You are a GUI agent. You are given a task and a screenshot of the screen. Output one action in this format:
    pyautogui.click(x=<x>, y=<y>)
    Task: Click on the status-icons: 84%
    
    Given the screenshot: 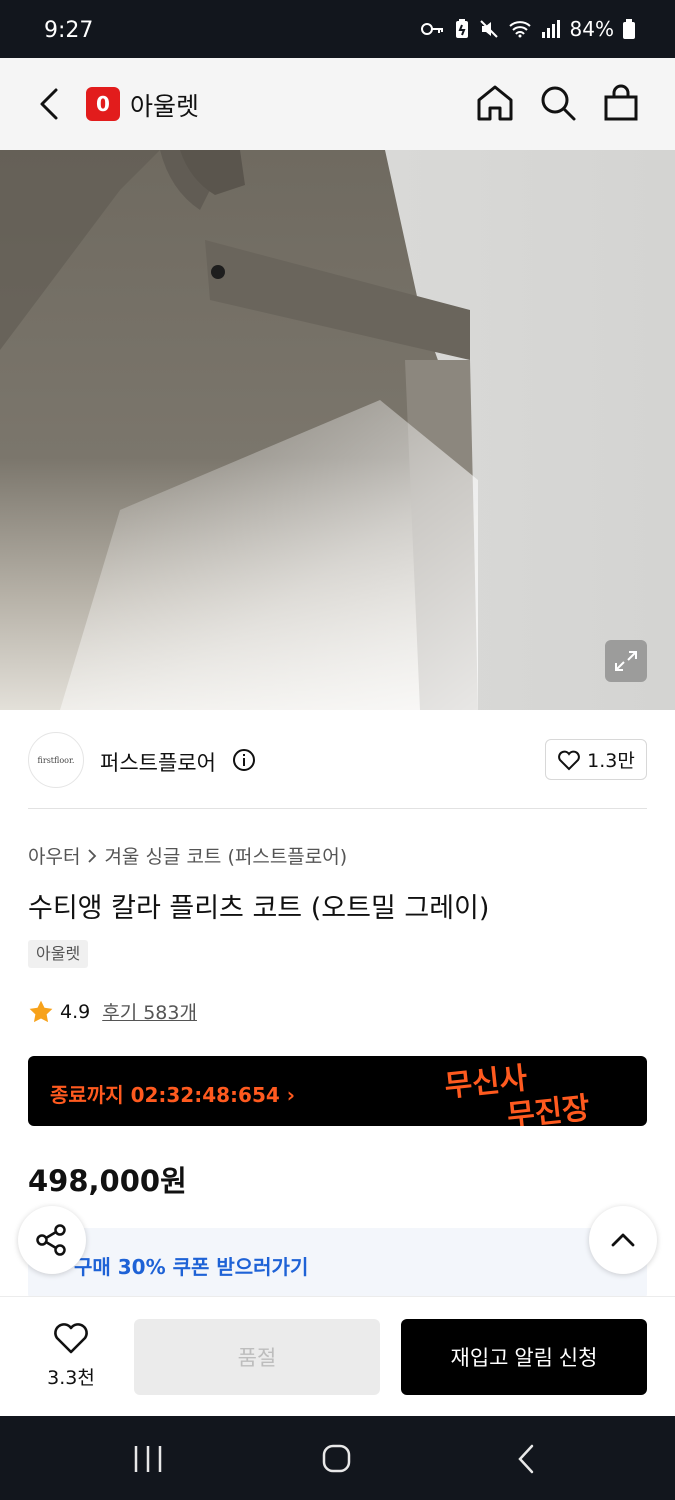 What is the action you would take?
    pyautogui.click(x=527, y=29)
    